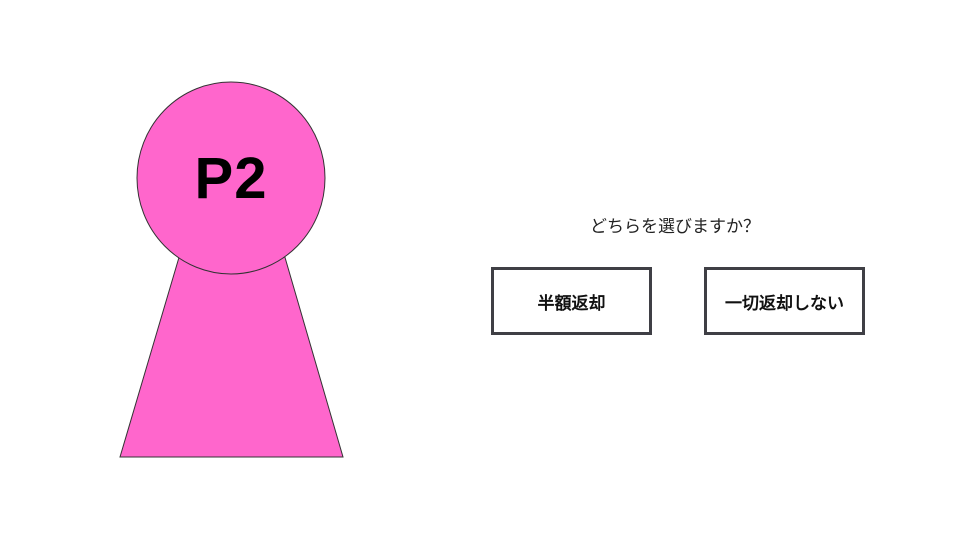 This screenshot has height=540, width=960. What do you see at coordinates (231, 178) in the screenshot?
I see `player-label: P2` at bounding box center [231, 178].